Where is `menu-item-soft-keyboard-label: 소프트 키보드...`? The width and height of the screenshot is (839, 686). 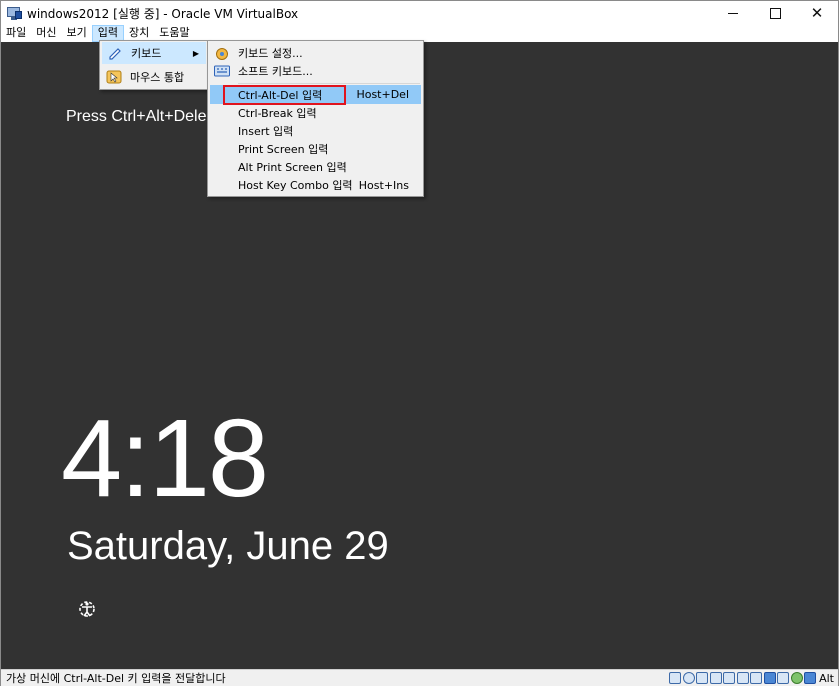 menu-item-soft-keyboard-label: 소프트 키보드... is located at coordinates (275, 71).